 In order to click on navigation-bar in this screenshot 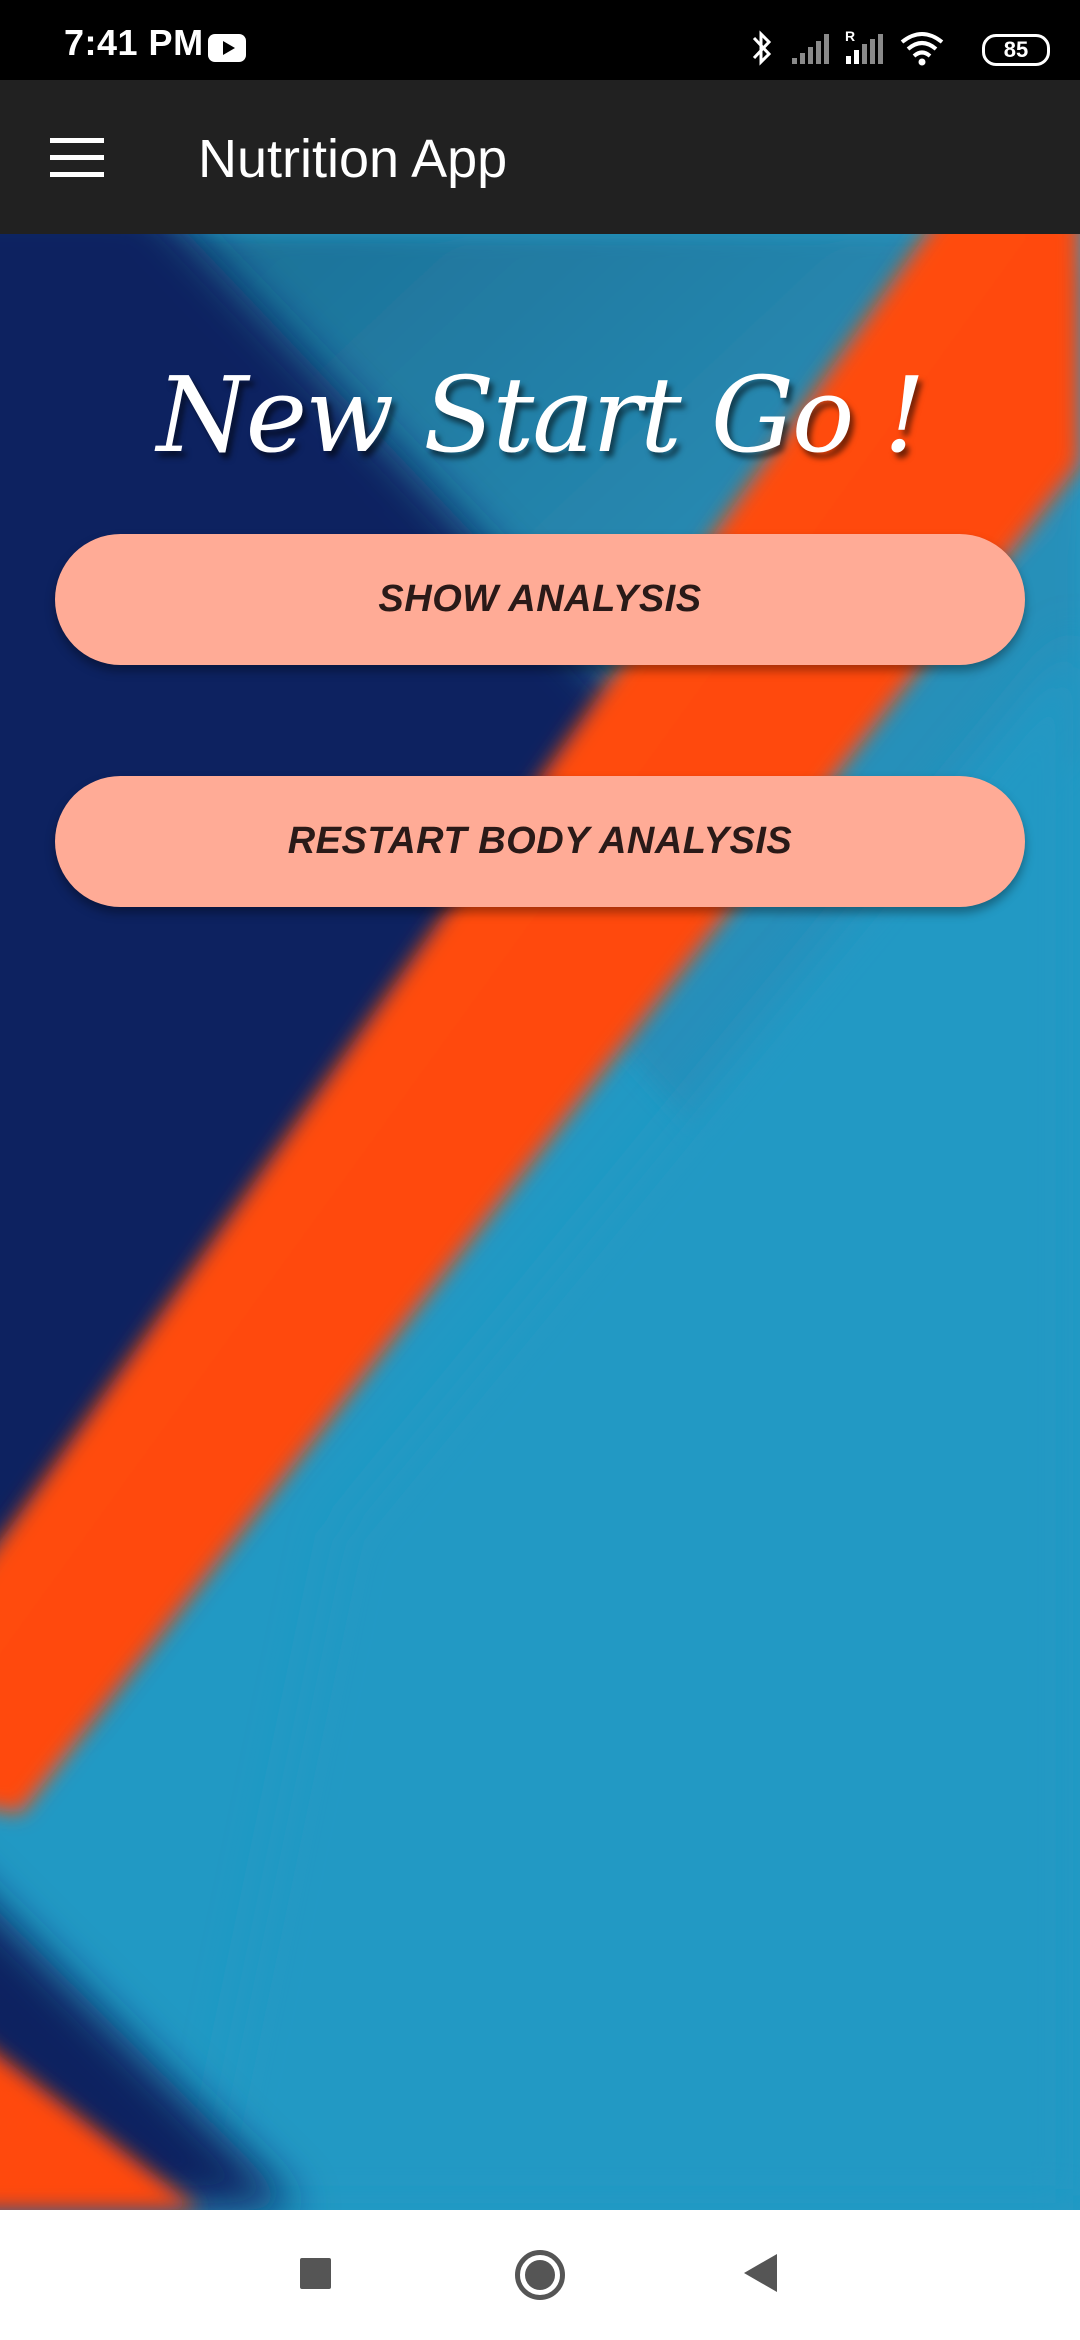, I will do `click(540, 2275)`.